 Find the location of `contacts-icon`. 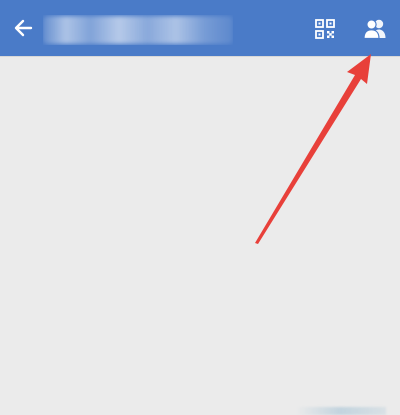

contacts-icon is located at coordinates (374, 29).